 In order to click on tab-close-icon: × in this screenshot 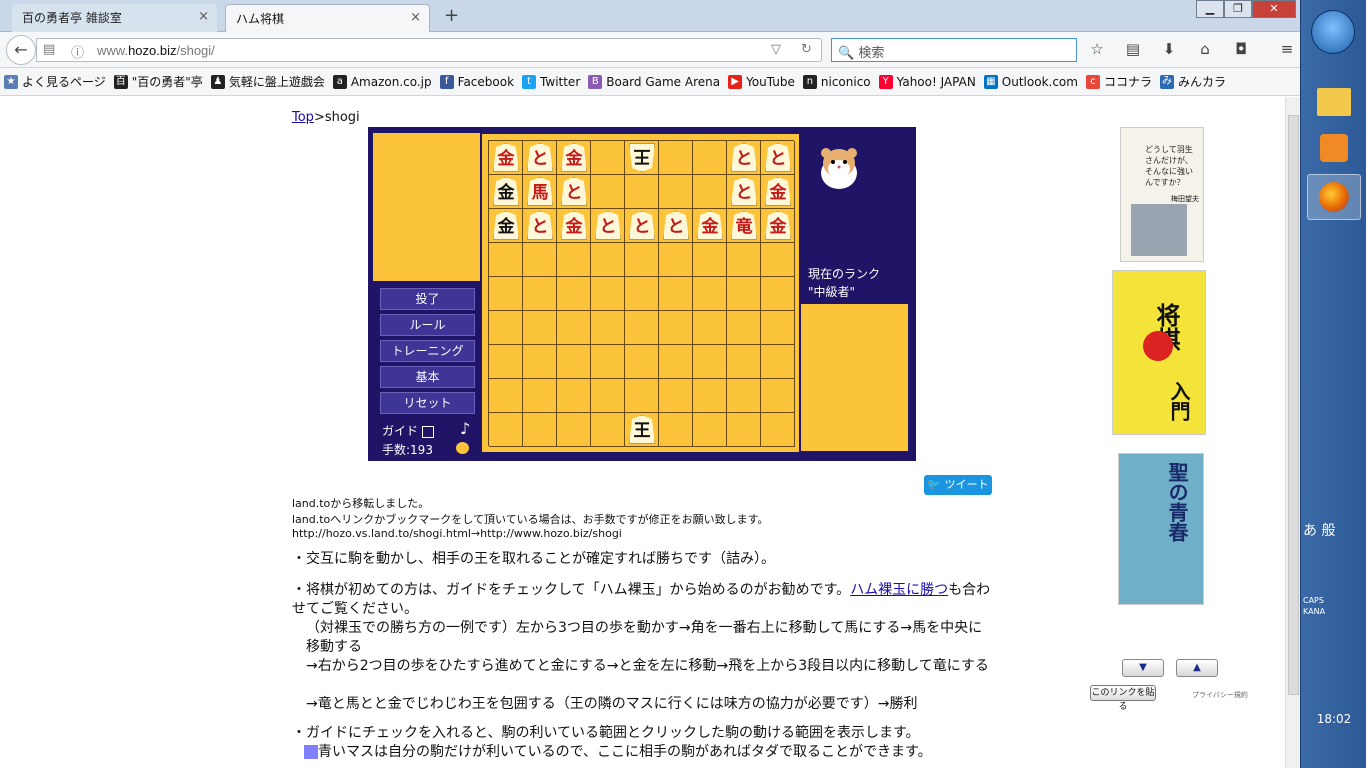, I will do `click(203, 16)`.